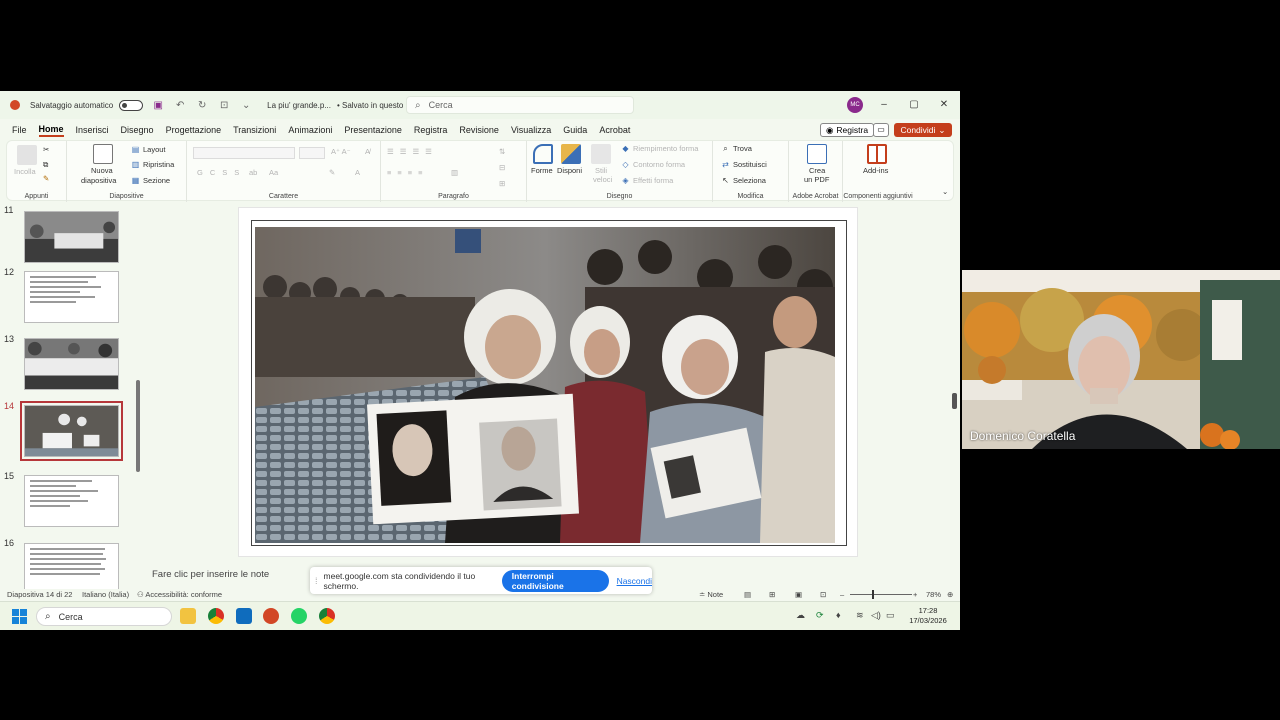 The image size is (1280, 720). I want to click on tab-file: File, so click(19, 130).